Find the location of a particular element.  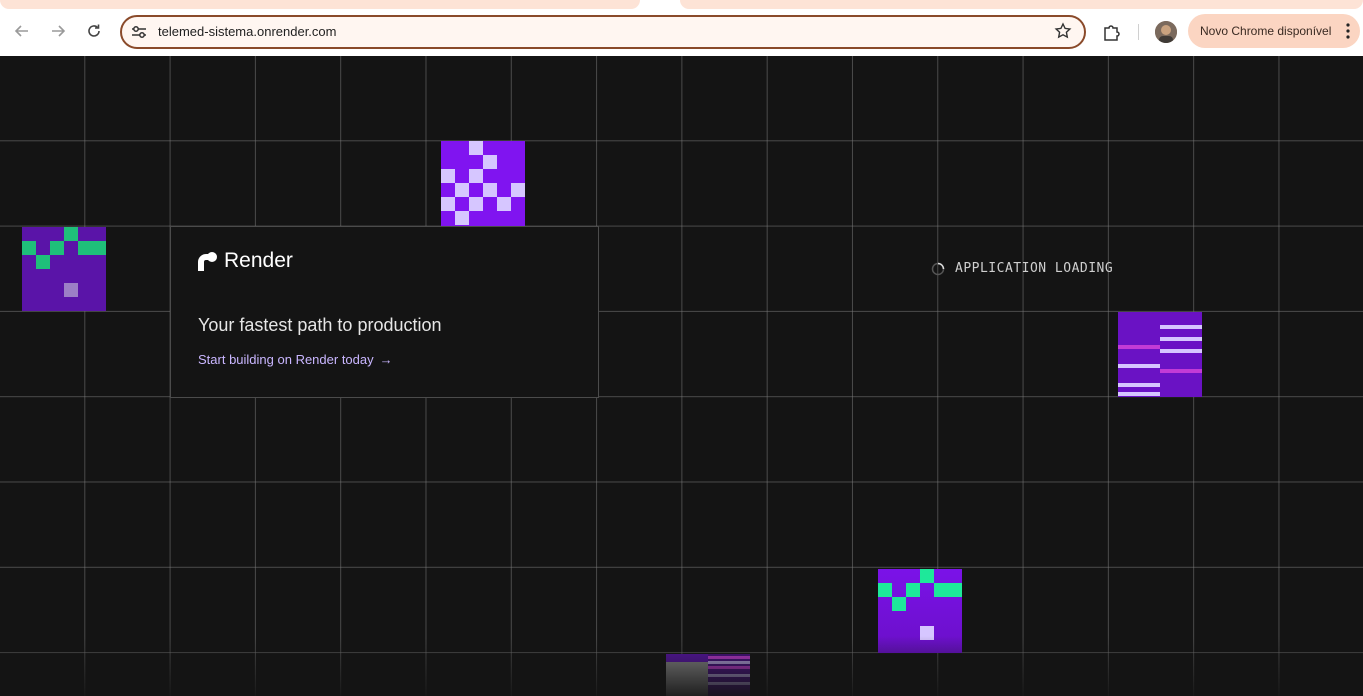

address-bar: telemed-sistema.onrender.com is located at coordinates (603, 32).